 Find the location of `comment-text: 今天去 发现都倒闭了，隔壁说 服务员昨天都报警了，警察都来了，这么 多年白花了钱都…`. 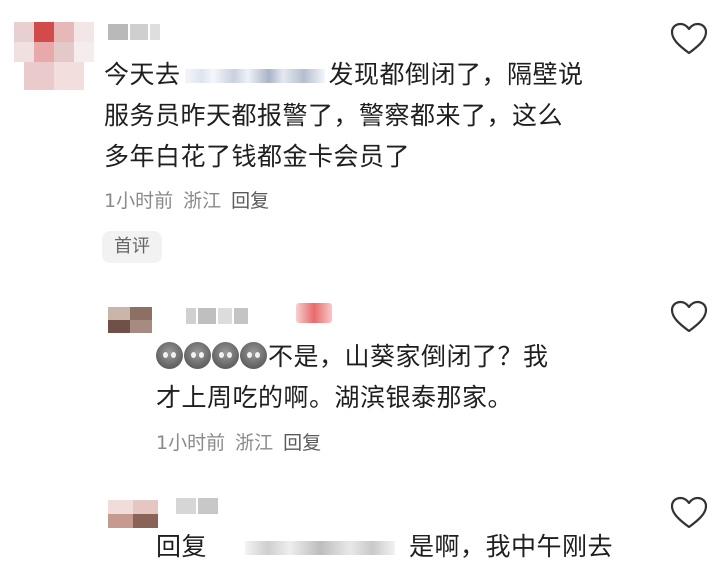

comment-text: 今天去 发现都倒闭了，隔壁说 服务员昨天都报警了，警察都来了，这么 多年白花了钱都… is located at coordinates (344, 115).